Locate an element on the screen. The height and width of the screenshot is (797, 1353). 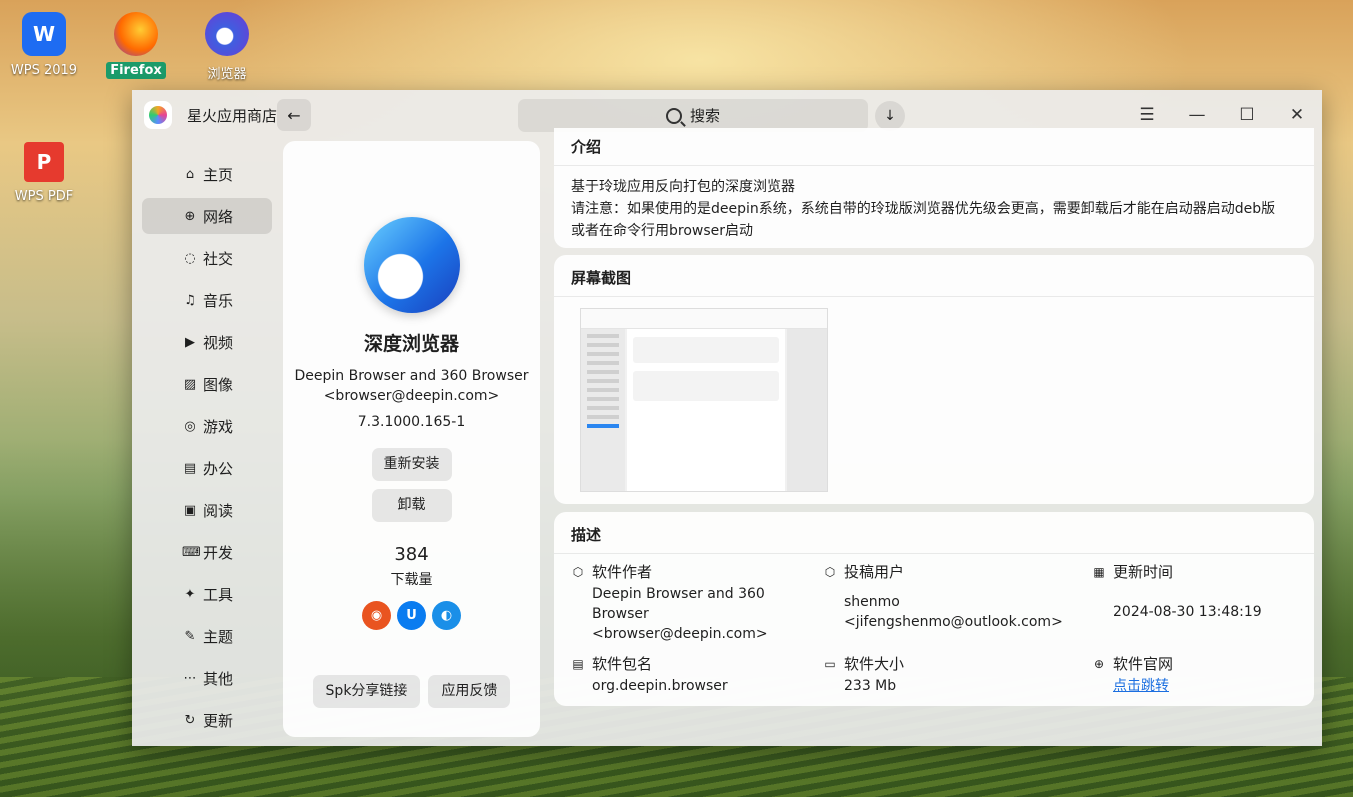
download-count-label: 下载量 is located at coordinates (411, 580).